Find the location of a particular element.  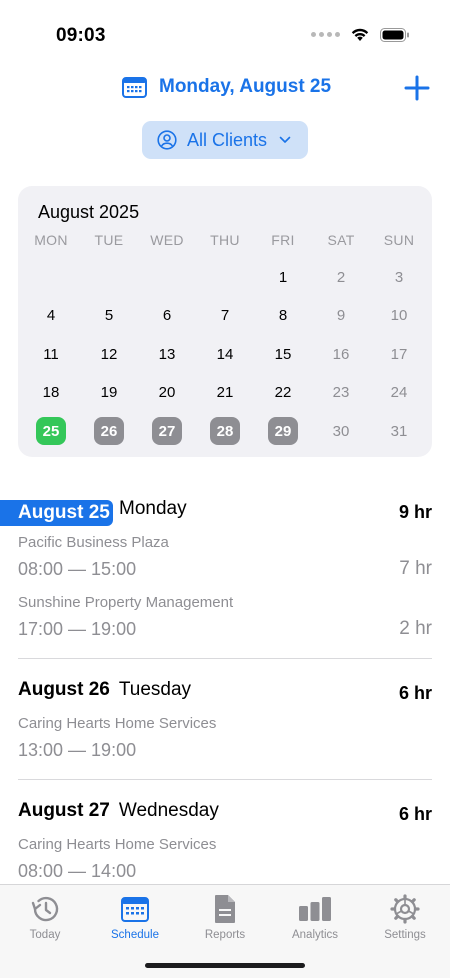

calendar-day: 14 is located at coordinates (225, 354).